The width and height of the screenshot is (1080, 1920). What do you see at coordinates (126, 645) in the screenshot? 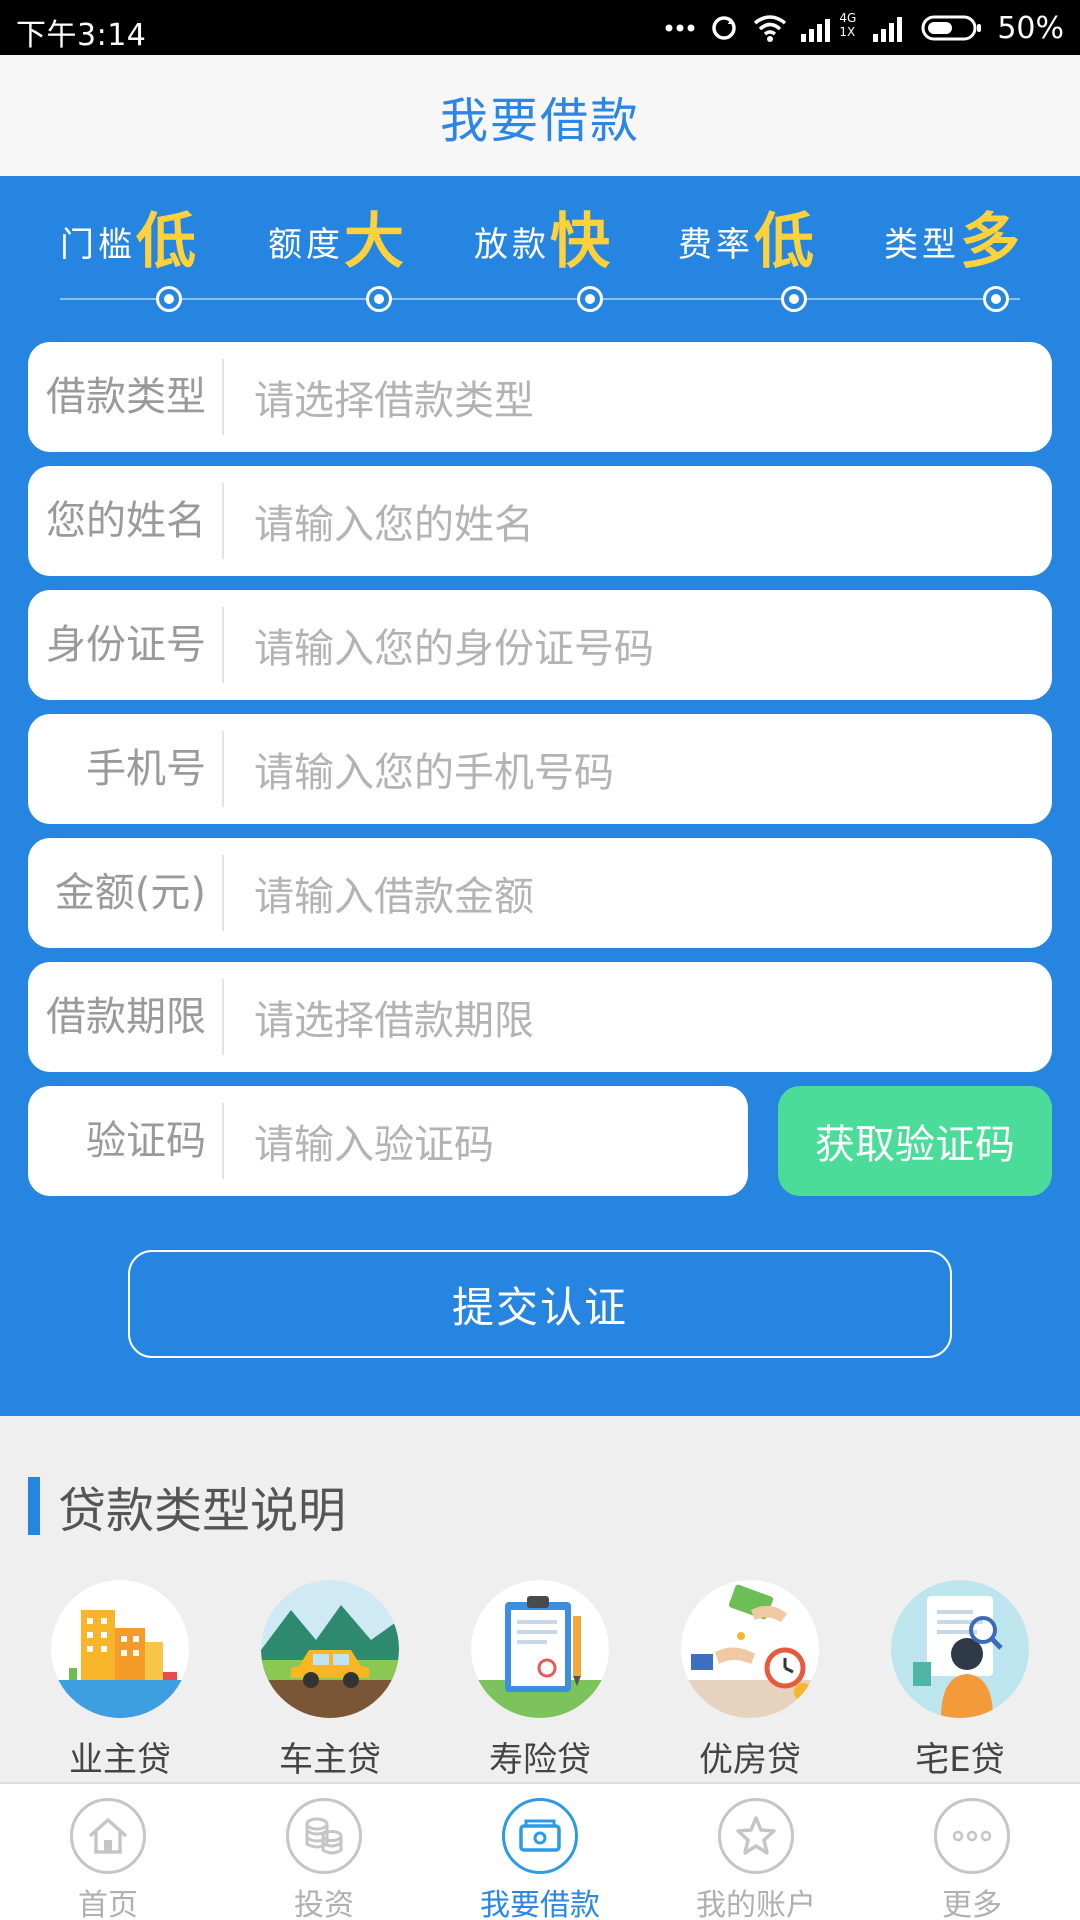
I see `field-label: 身份证号` at bounding box center [126, 645].